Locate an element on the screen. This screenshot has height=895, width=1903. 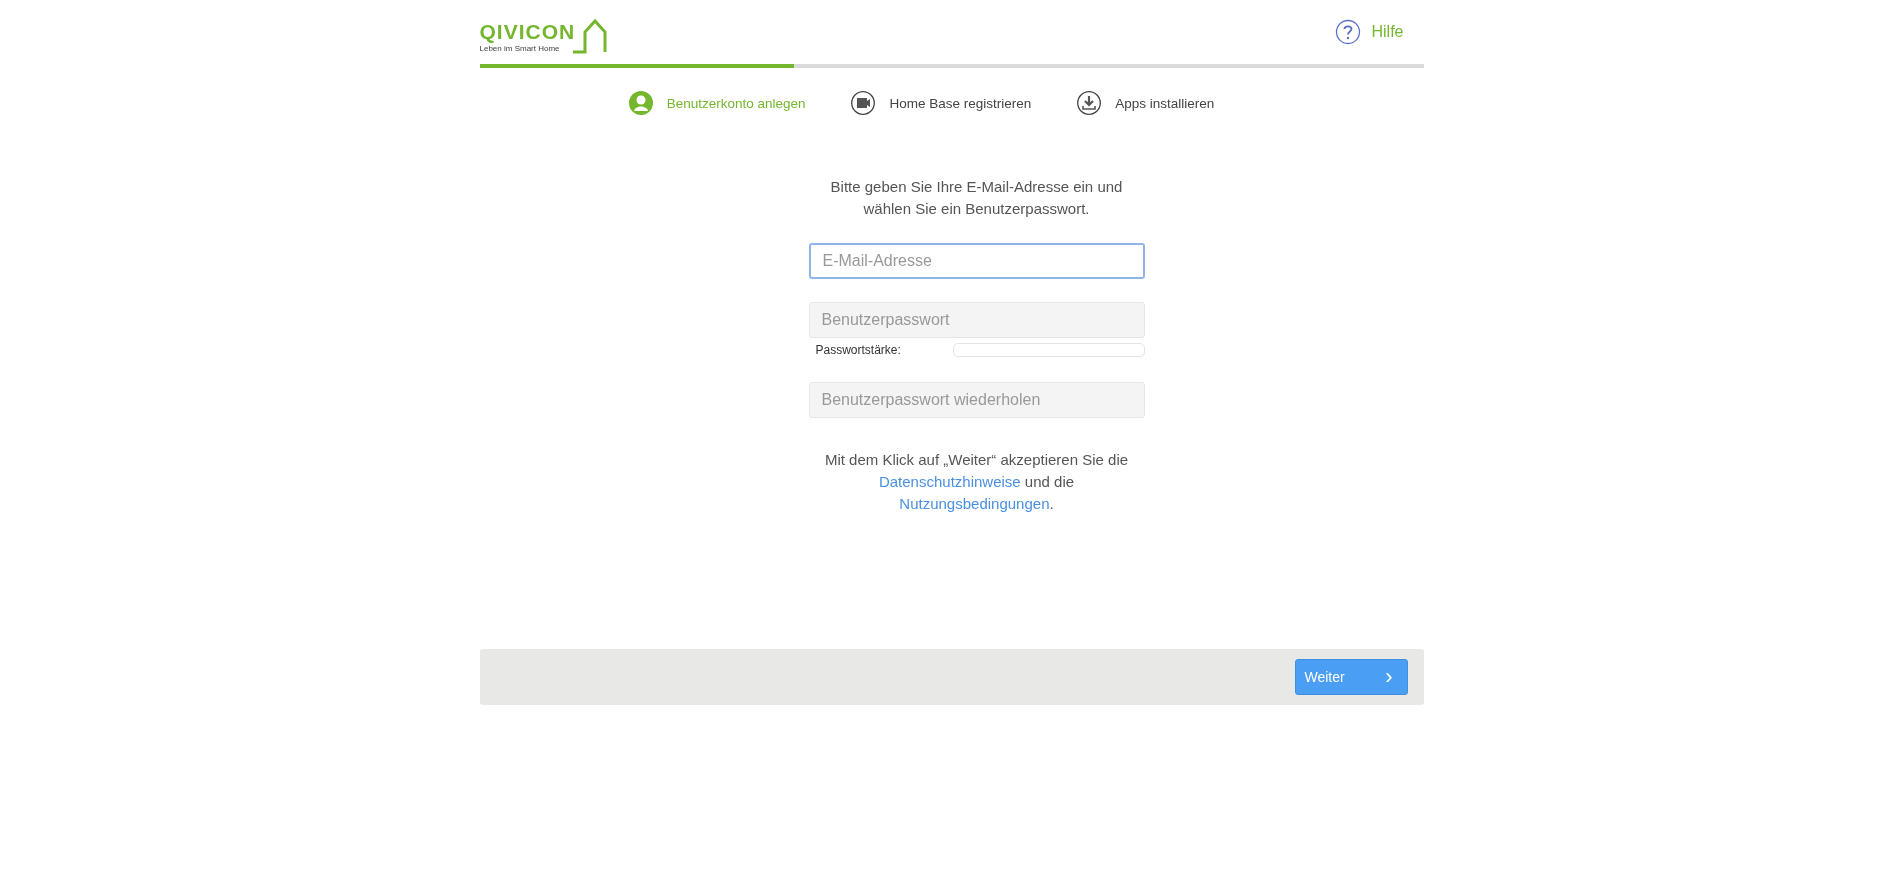
person-icon is located at coordinates (640, 103).